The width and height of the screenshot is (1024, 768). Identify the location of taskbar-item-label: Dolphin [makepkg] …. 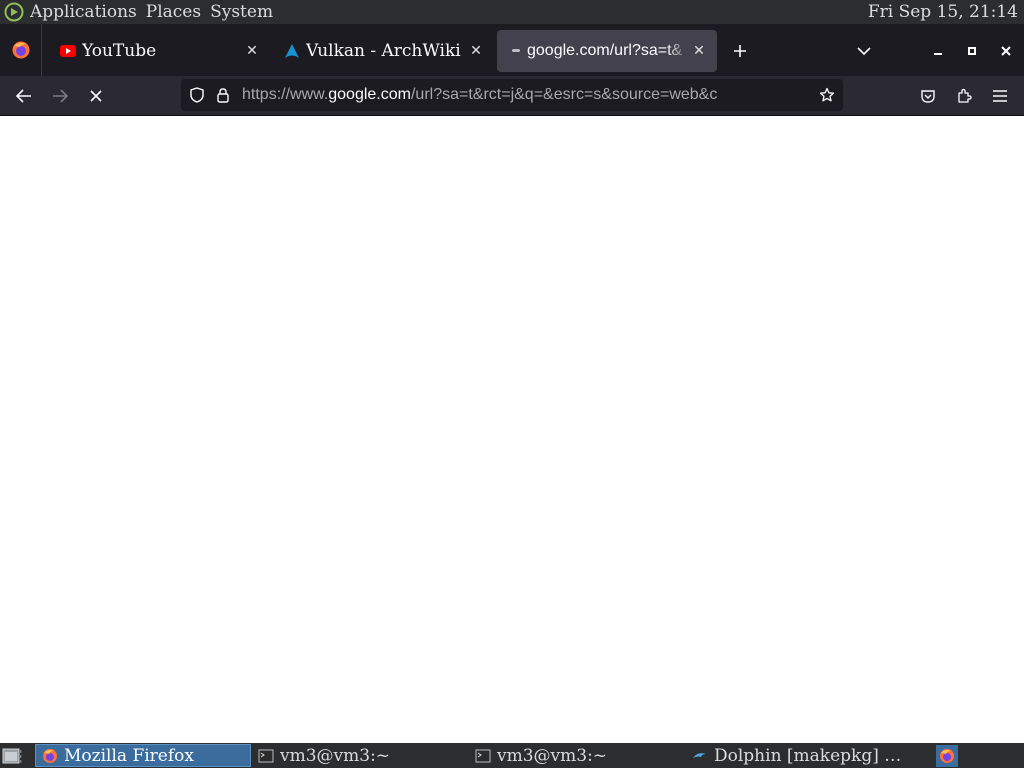
(808, 755).